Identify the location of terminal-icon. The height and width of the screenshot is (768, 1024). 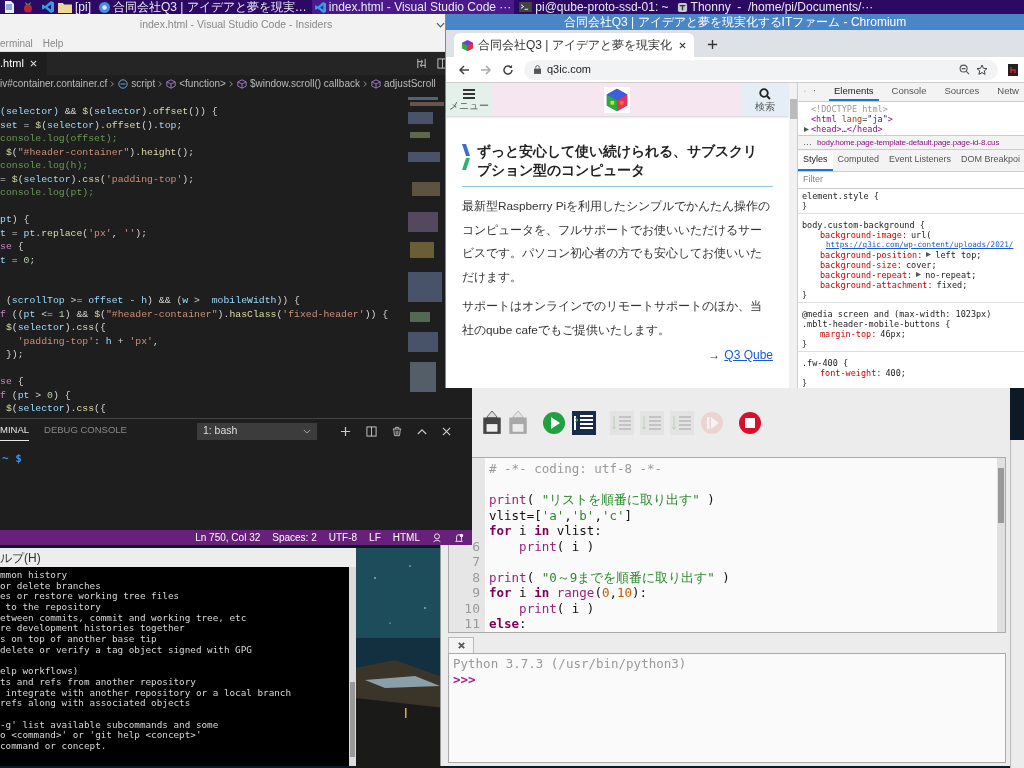
(526, 7).